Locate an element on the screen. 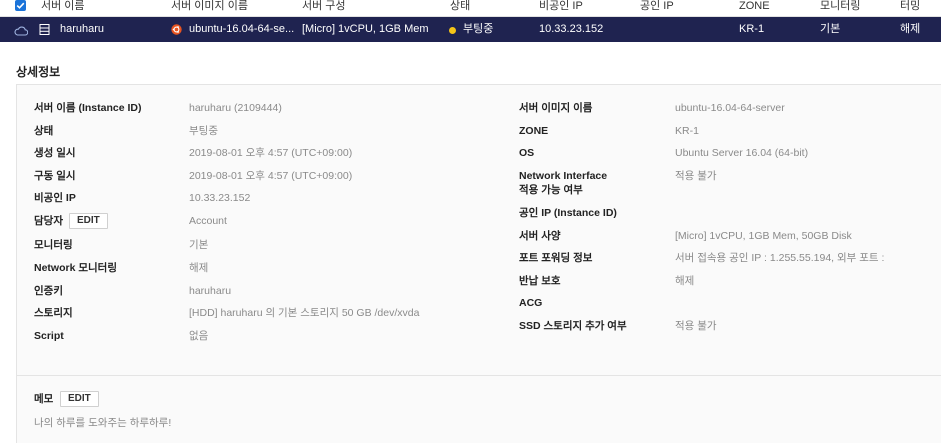 This screenshot has width=941, height=443. header-public-ip: 공인 IP is located at coordinates (657, 6).